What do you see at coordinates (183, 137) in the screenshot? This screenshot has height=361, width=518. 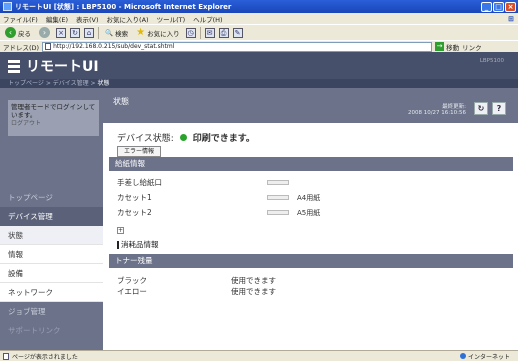 I see `status-ok-icon` at bounding box center [183, 137].